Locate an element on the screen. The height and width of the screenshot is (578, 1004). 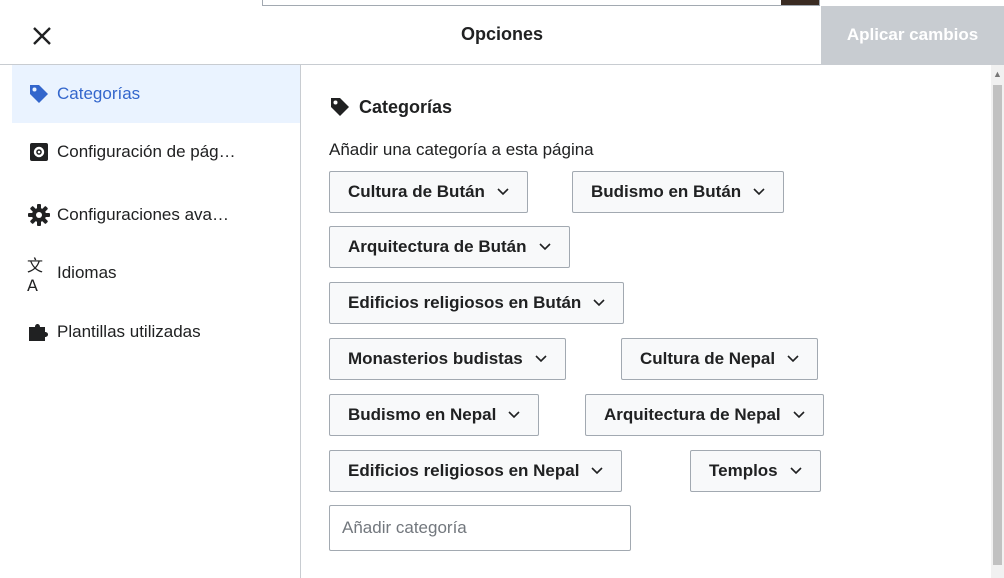
category-label: Arquitectura de Bután is located at coordinates (437, 246).